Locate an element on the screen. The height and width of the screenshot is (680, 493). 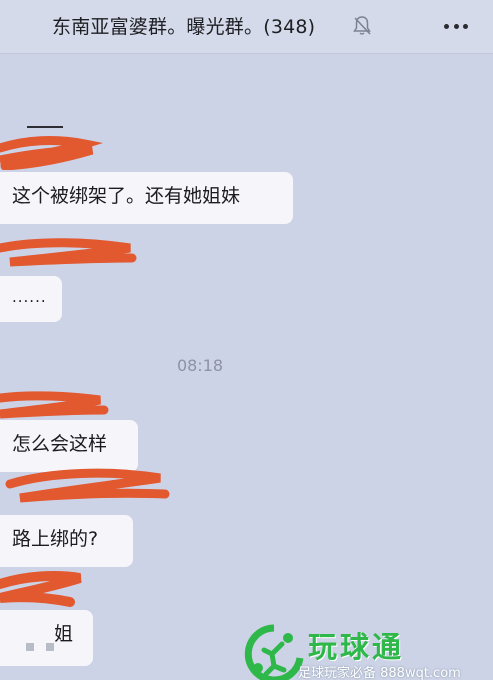
football-player-icon is located at coordinates (274, 652).